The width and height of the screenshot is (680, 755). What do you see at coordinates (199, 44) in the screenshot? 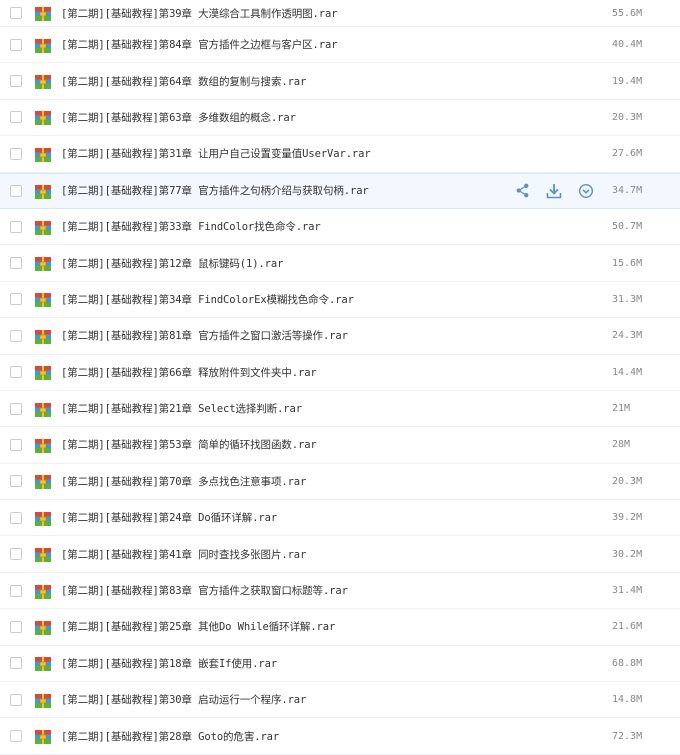
I see `file-name: [第二期][基础教程]第84章 官方插件之边框与客户区.rar` at bounding box center [199, 44].